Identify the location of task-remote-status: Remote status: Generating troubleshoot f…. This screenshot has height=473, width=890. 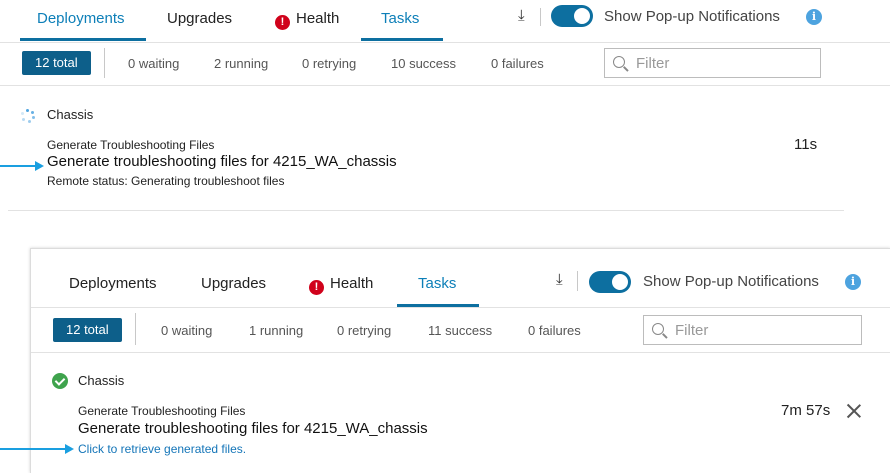
(166, 181).